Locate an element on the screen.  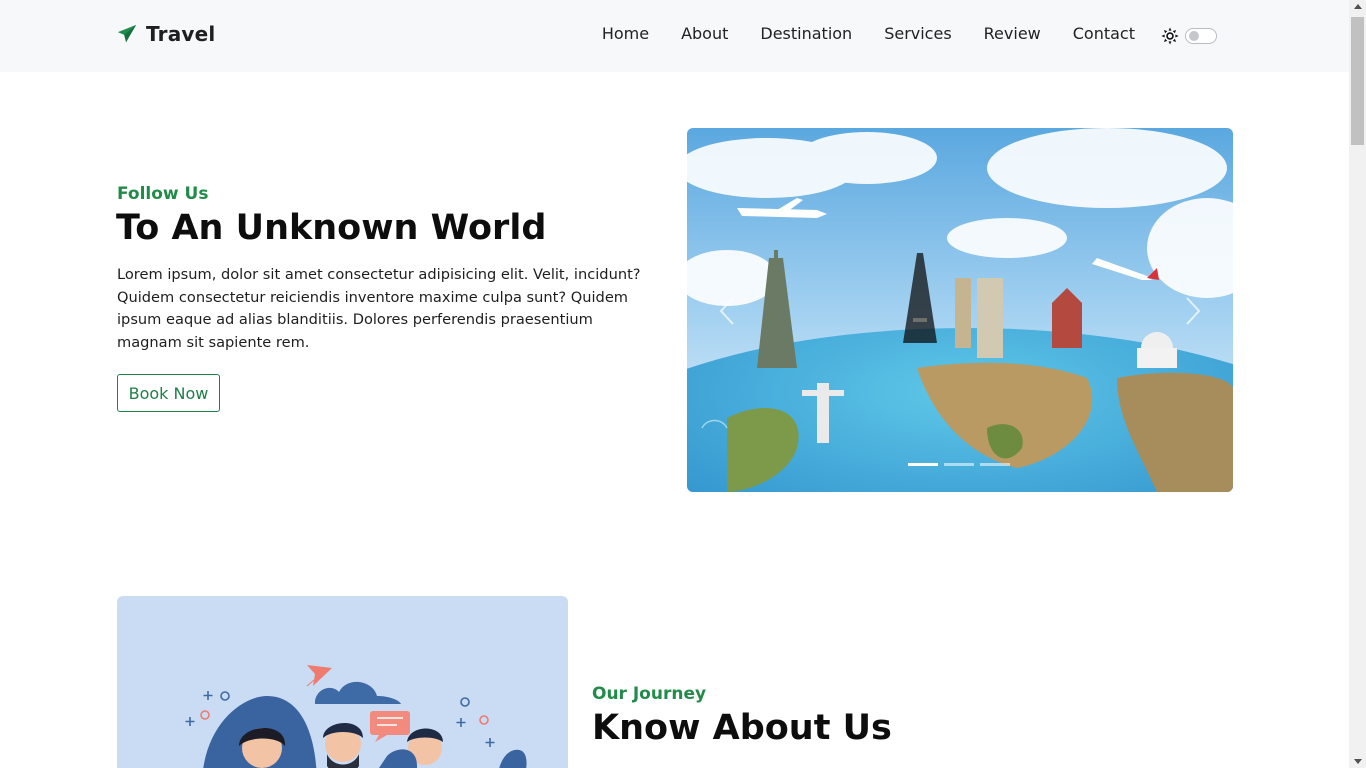
carousel-indicators is located at coordinates (959, 464).